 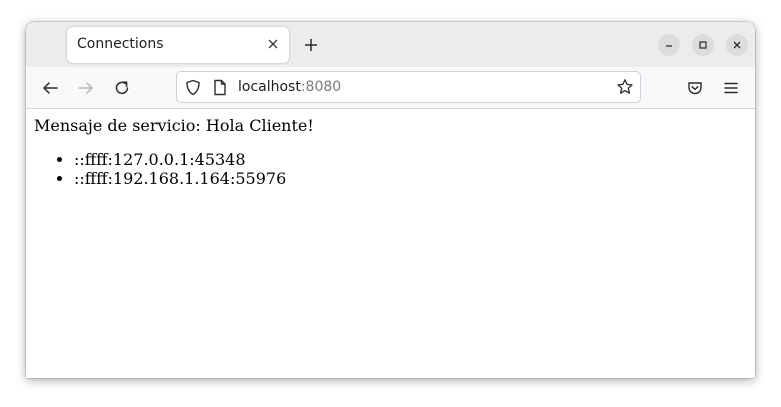 What do you see at coordinates (120, 44) in the screenshot?
I see `tab-title: Connections` at bounding box center [120, 44].